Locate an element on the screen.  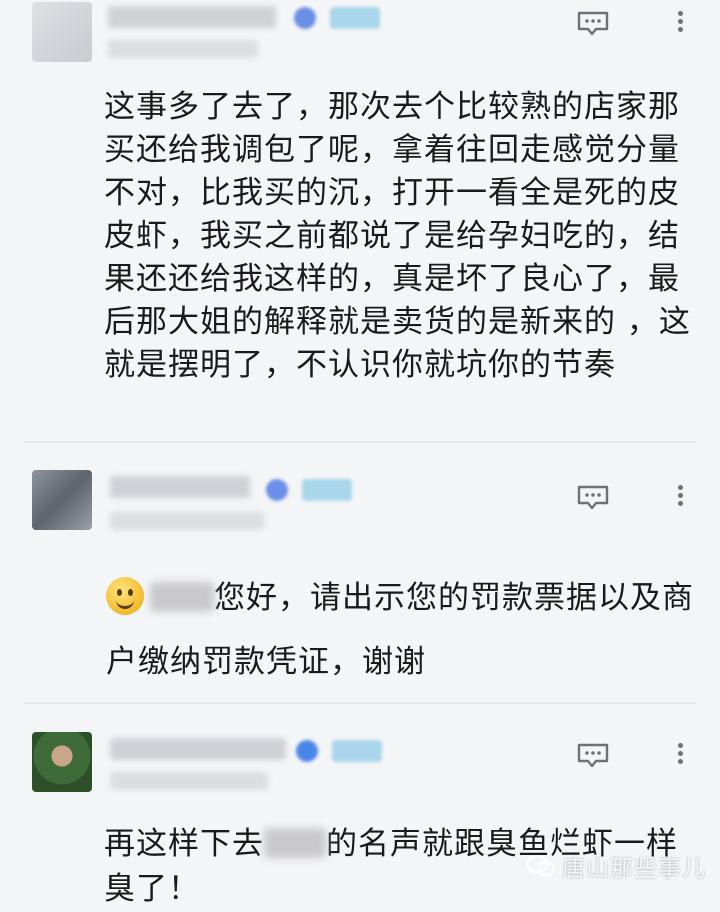
wechat-icon is located at coordinates (540, 866).